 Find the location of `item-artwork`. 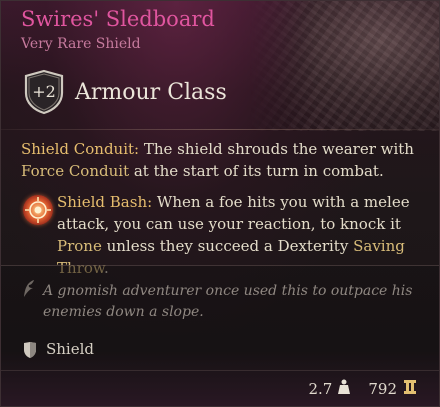

item-artwork is located at coordinates (344, 66).